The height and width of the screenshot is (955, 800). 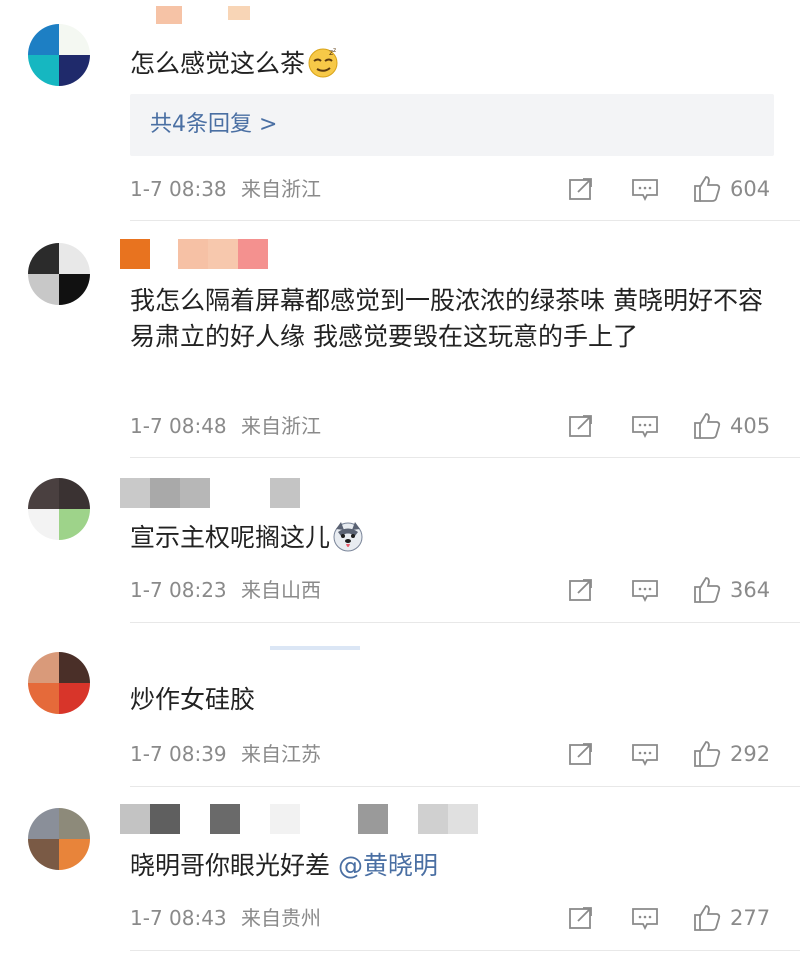 What do you see at coordinates (281, 590) in the screenshot?
I see `comment-location: 来自山西` at bounding box center [281, 590].